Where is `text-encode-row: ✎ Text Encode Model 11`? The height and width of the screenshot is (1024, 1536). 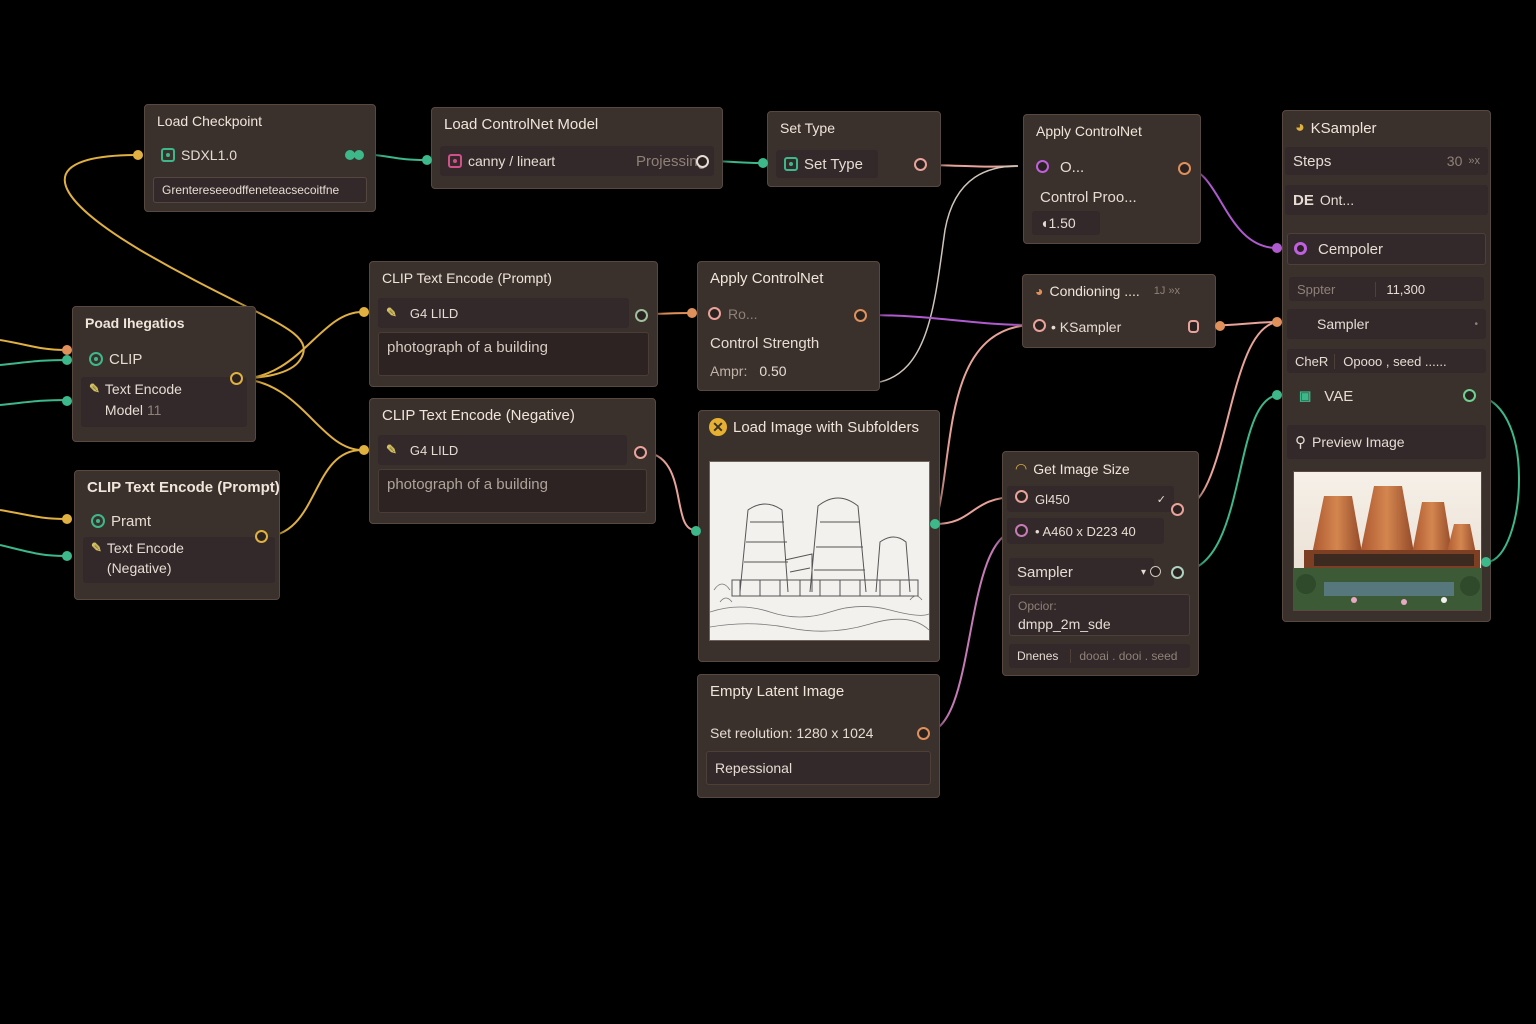 text-encode-row: ✎ Text Encode Model 11 is located at coordinates (164, 402).